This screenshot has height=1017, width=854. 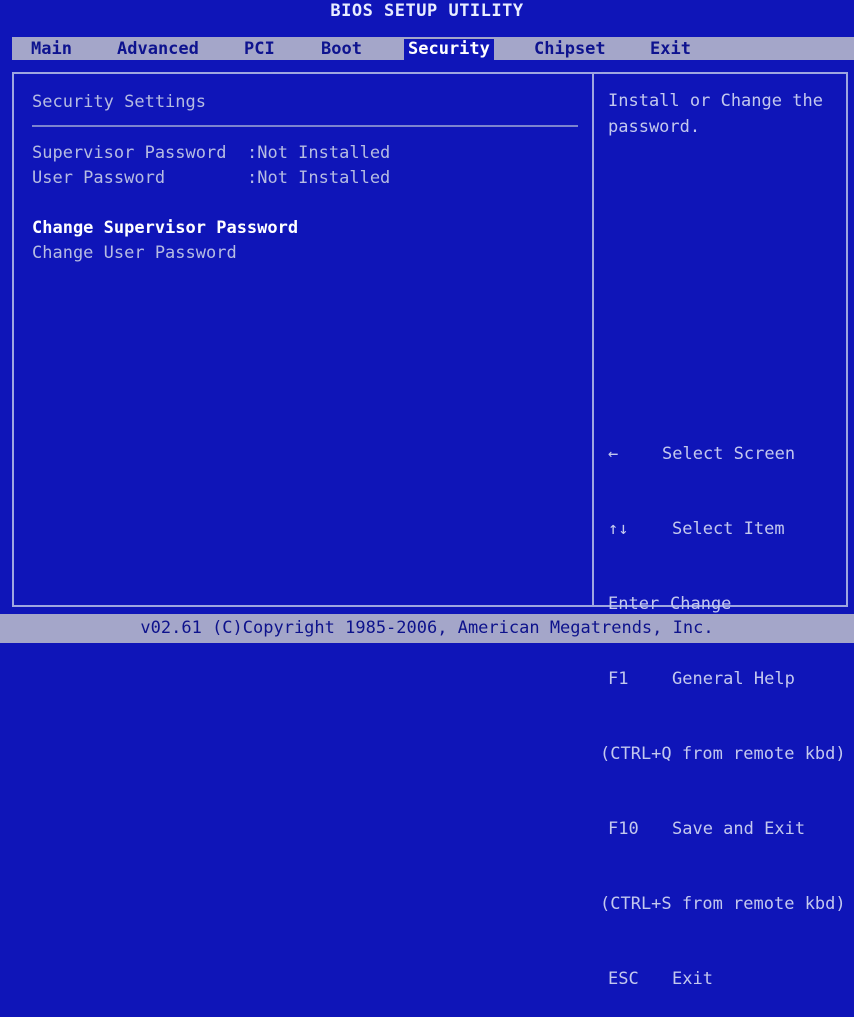 What do you see at coordinates (593, 339) in the screenshot?
I see `panel-divider` at bounding box center [593, 339].